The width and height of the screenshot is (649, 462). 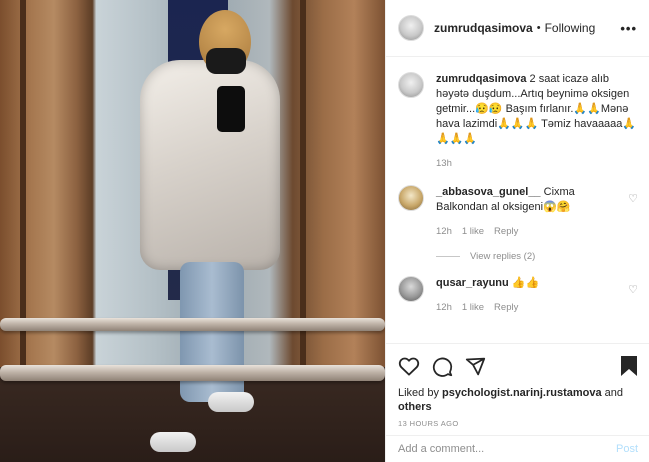 I want to click on handrail-upper, so click(x=192, y=324).